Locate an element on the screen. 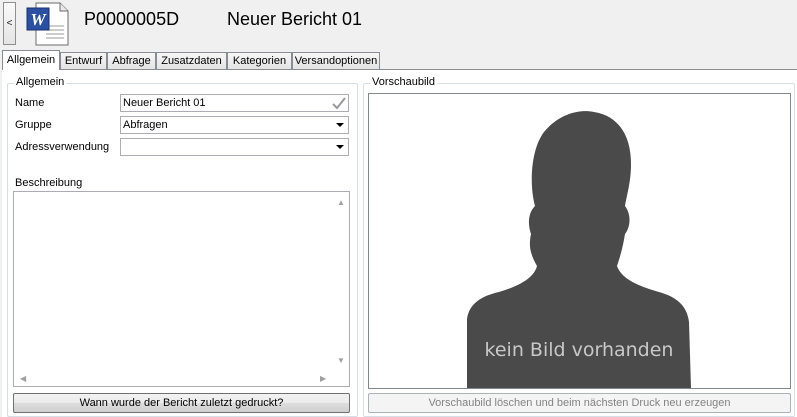 The width and height of the screenshot is (797, 417). address-usage-label: Adressverwendung is located at coordinates (62, 147).